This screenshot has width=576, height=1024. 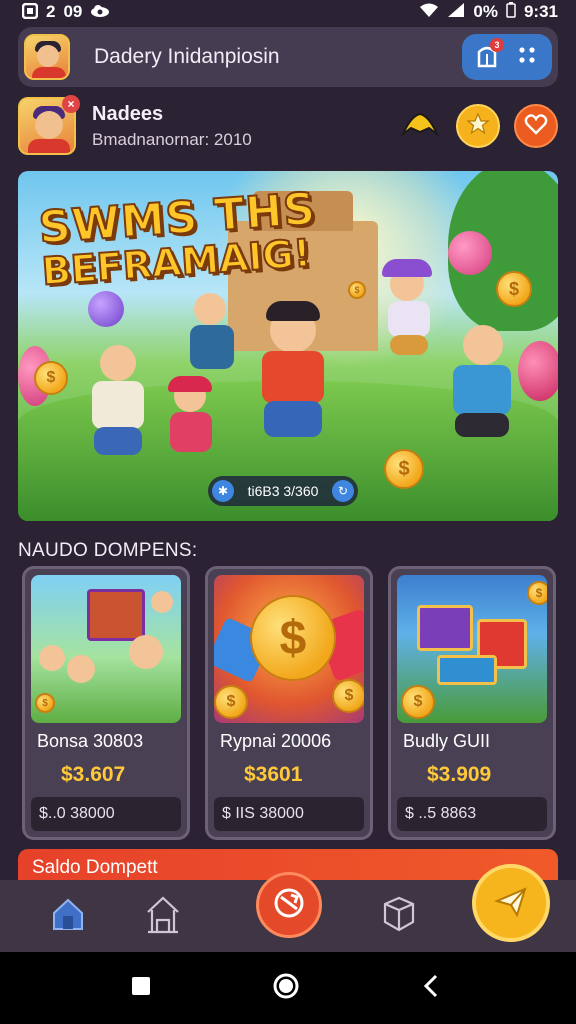 What do you see at coordinates (223, 491) in the screenshot?
I see `snowflake-icon: ✱` at bounding box center [223, 491].